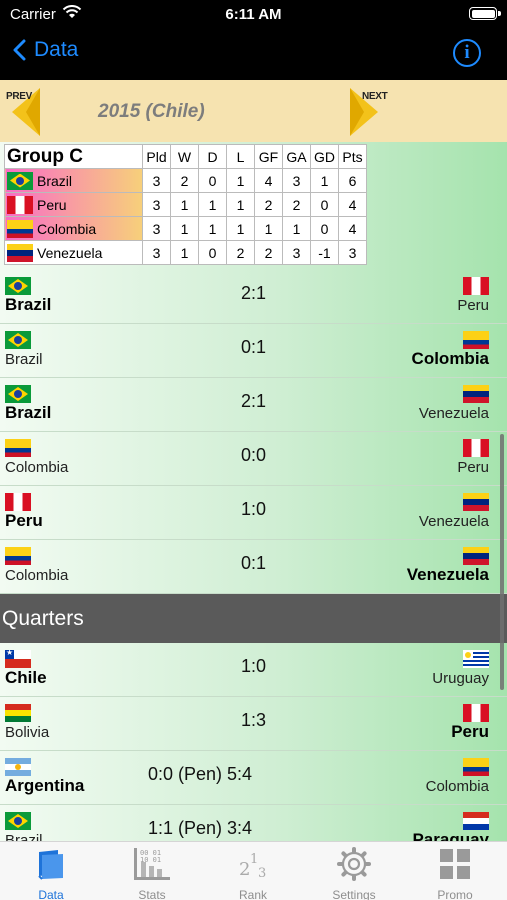 The image size is (507, 900). What do you see at coordinates (67, 228) in the screenshot?
I see `team-name: Colombia` at bounding box center [67, 228].